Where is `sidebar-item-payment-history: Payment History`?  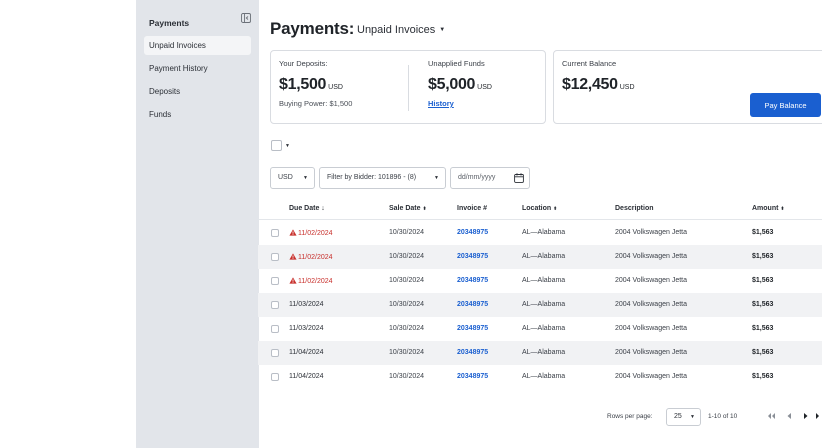
sidebar-item-payment-history: Payment History is located at coordinates (197, 68).